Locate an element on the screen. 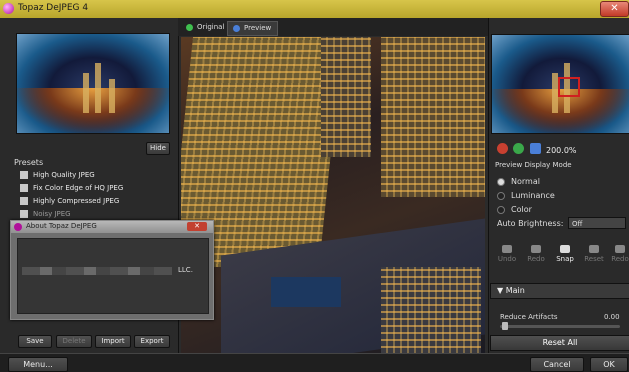 Image resolution: width=629 pixels, height=372 pixels. reduce-artifacts-value: 0.00 is located at coordinates (612, 317).